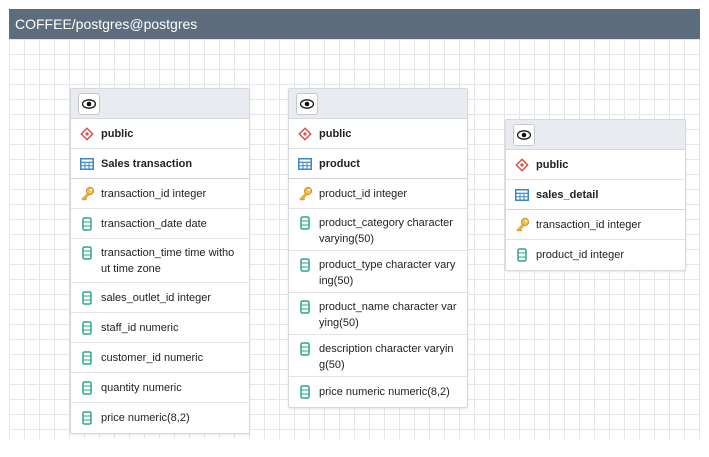 The image size is (709, 457). What do you see at coordinates (141, 387) in the screenshot?
I see `column-text: quantity numeric` at bounding box center [141, 387].